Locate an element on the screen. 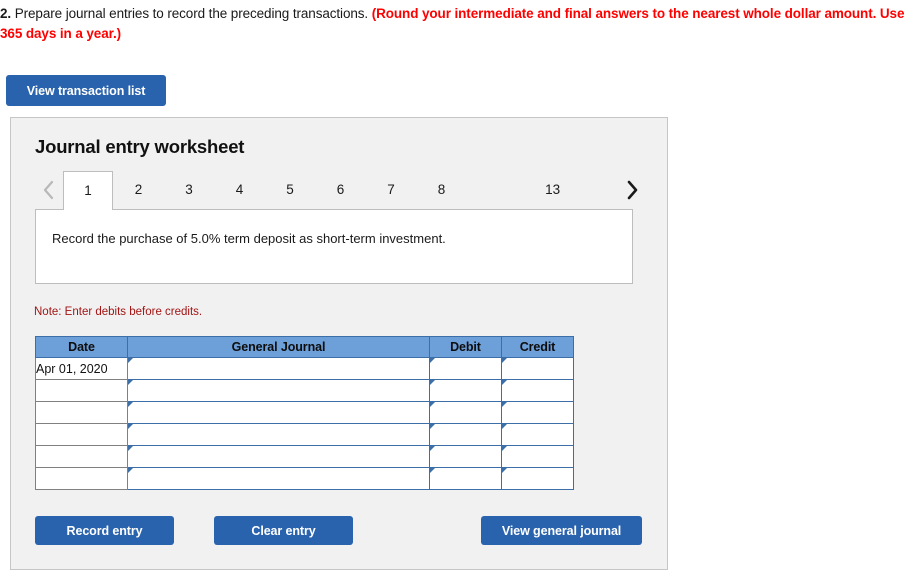 The width and height of the screenshot is (923, 582). worksheet-tab-6: 6 is located at coordinates (341, 190).